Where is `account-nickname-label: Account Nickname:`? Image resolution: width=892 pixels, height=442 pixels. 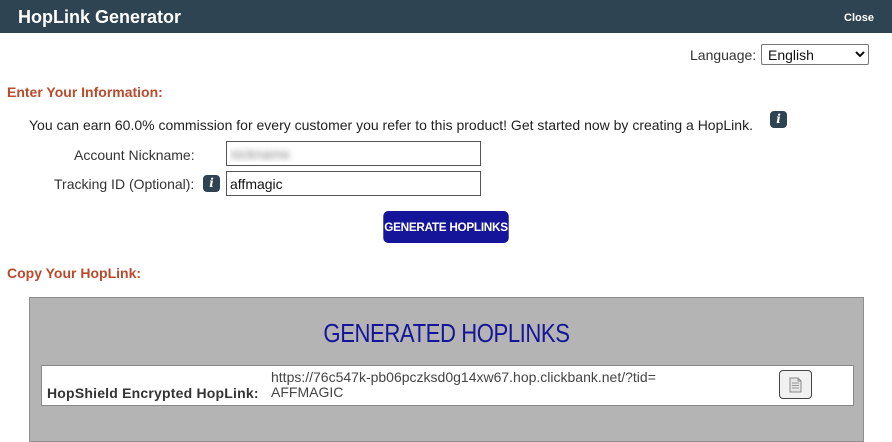
account-nickname-label: Account Nickname: is located at coordinates (134, 155).